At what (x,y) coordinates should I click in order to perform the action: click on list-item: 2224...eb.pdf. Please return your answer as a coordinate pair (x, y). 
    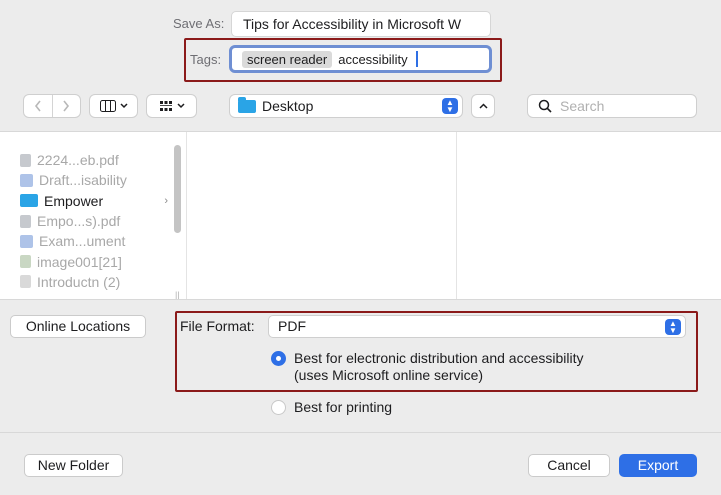
    Looking at the image, I should click on (95, 160).